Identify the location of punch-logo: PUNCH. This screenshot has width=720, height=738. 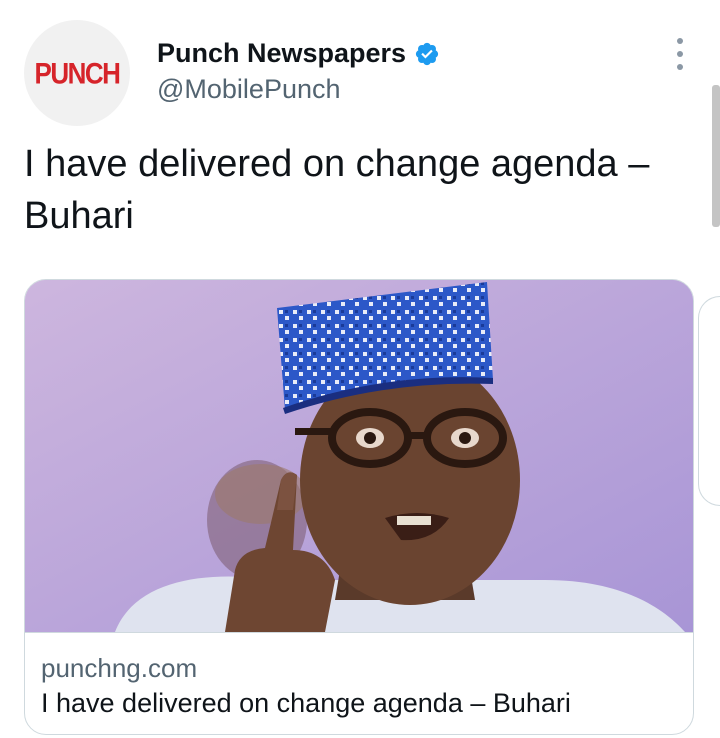
(77, 72).